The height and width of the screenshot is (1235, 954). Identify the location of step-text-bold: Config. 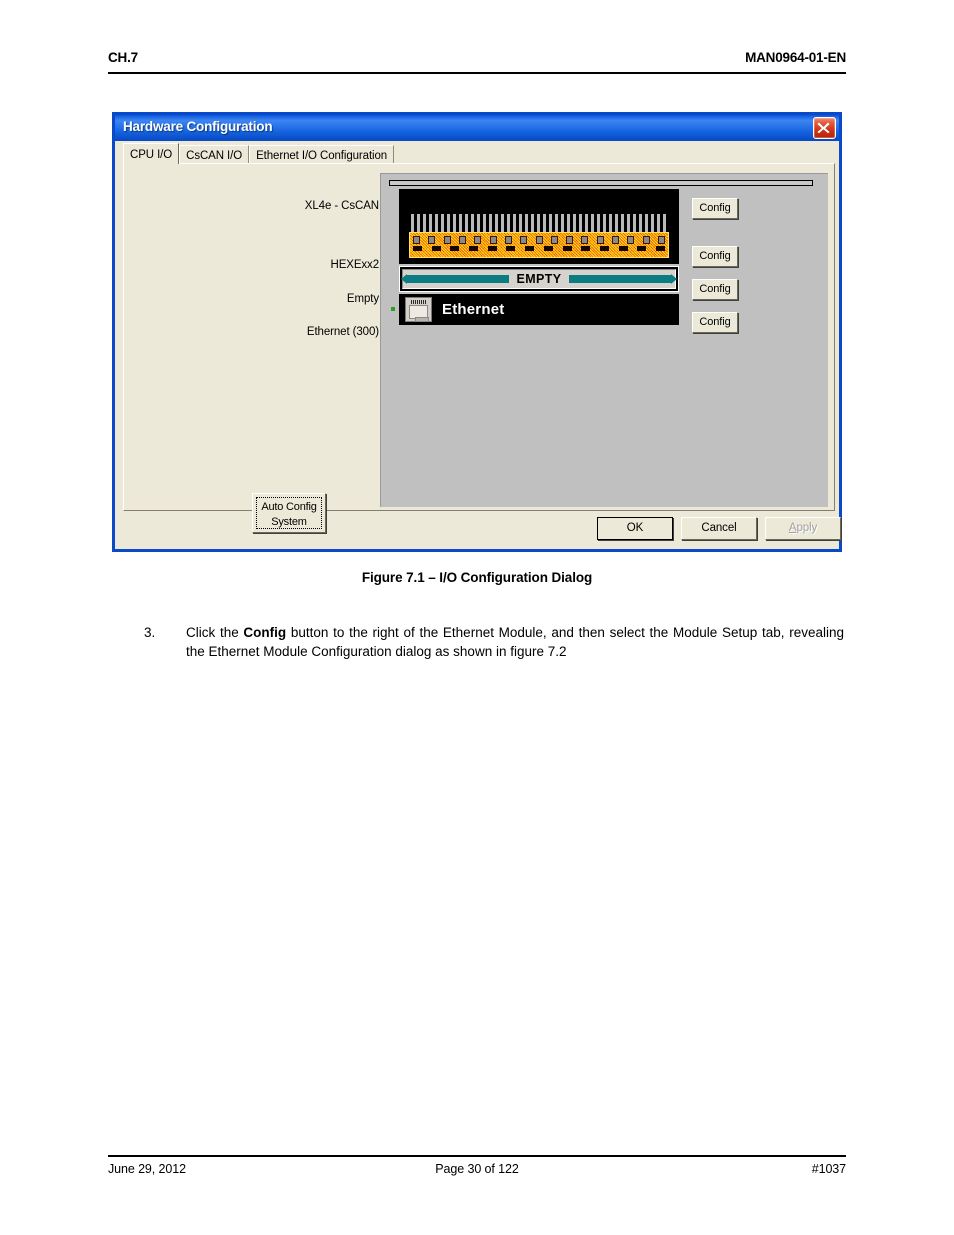
(265, 632).